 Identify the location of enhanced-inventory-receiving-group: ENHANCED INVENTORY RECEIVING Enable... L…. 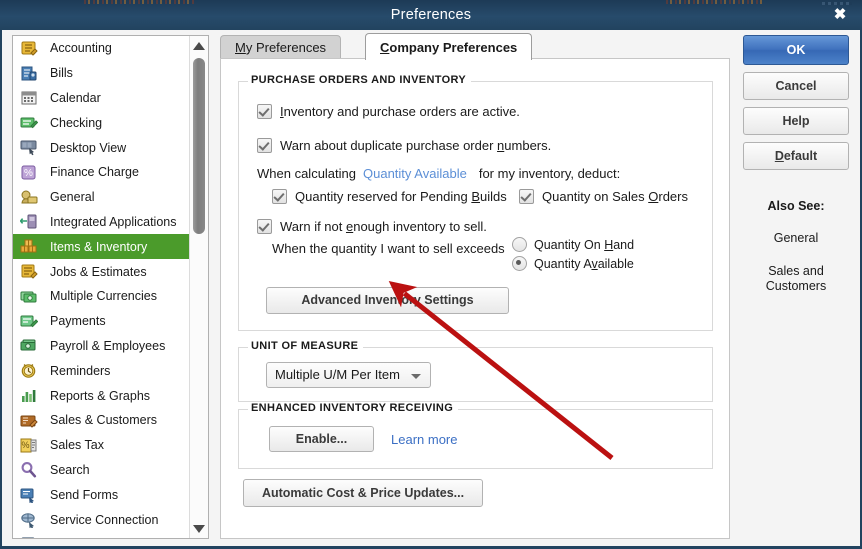
(475, 435).